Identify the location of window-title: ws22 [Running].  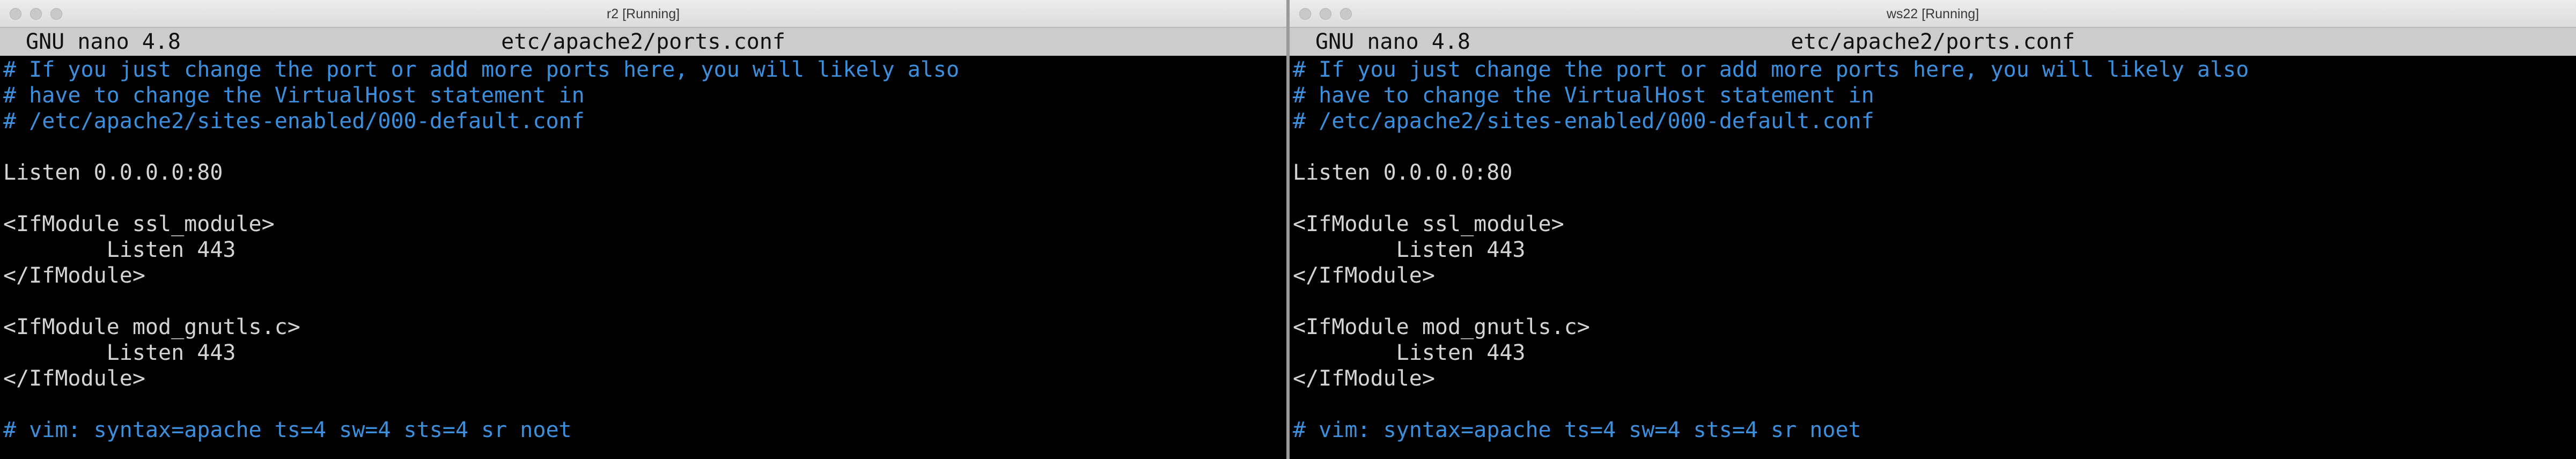
(1932, 13).